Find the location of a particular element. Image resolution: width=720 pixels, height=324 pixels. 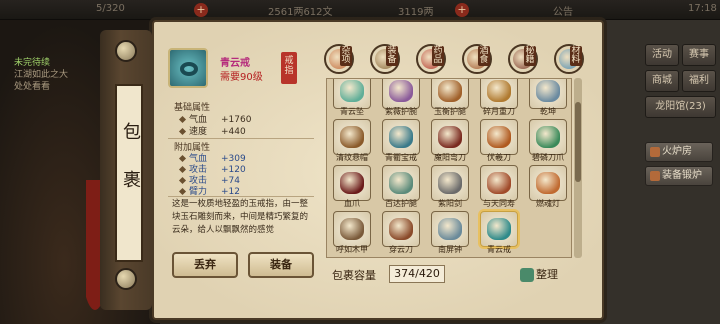

inventory-slot: 百达护腿 is located at coordinates (400, 187).